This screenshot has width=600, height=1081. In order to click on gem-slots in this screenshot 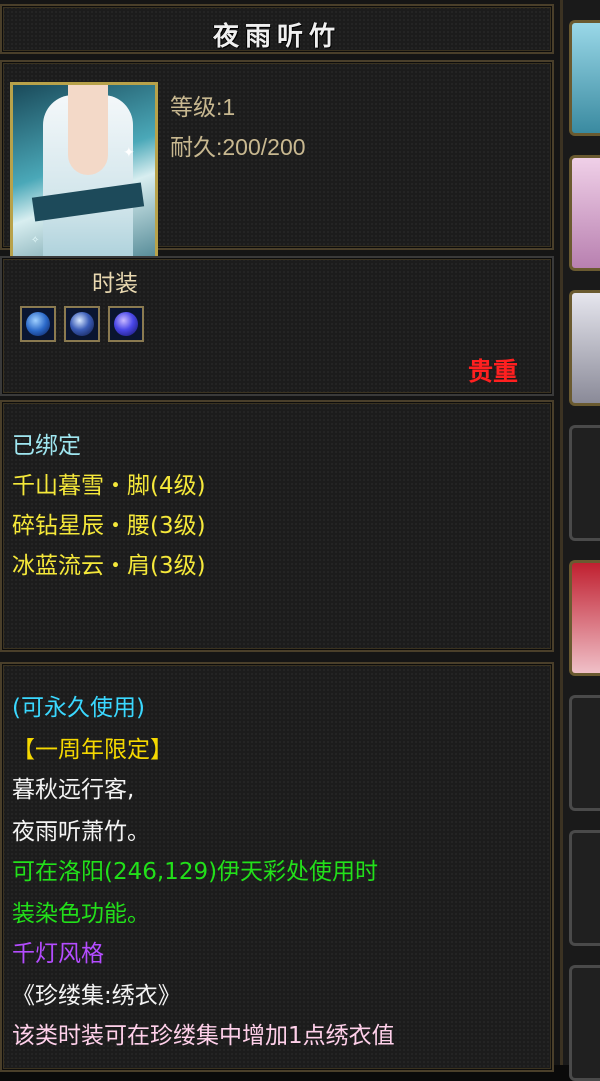, I will do `click(82, 324)`.